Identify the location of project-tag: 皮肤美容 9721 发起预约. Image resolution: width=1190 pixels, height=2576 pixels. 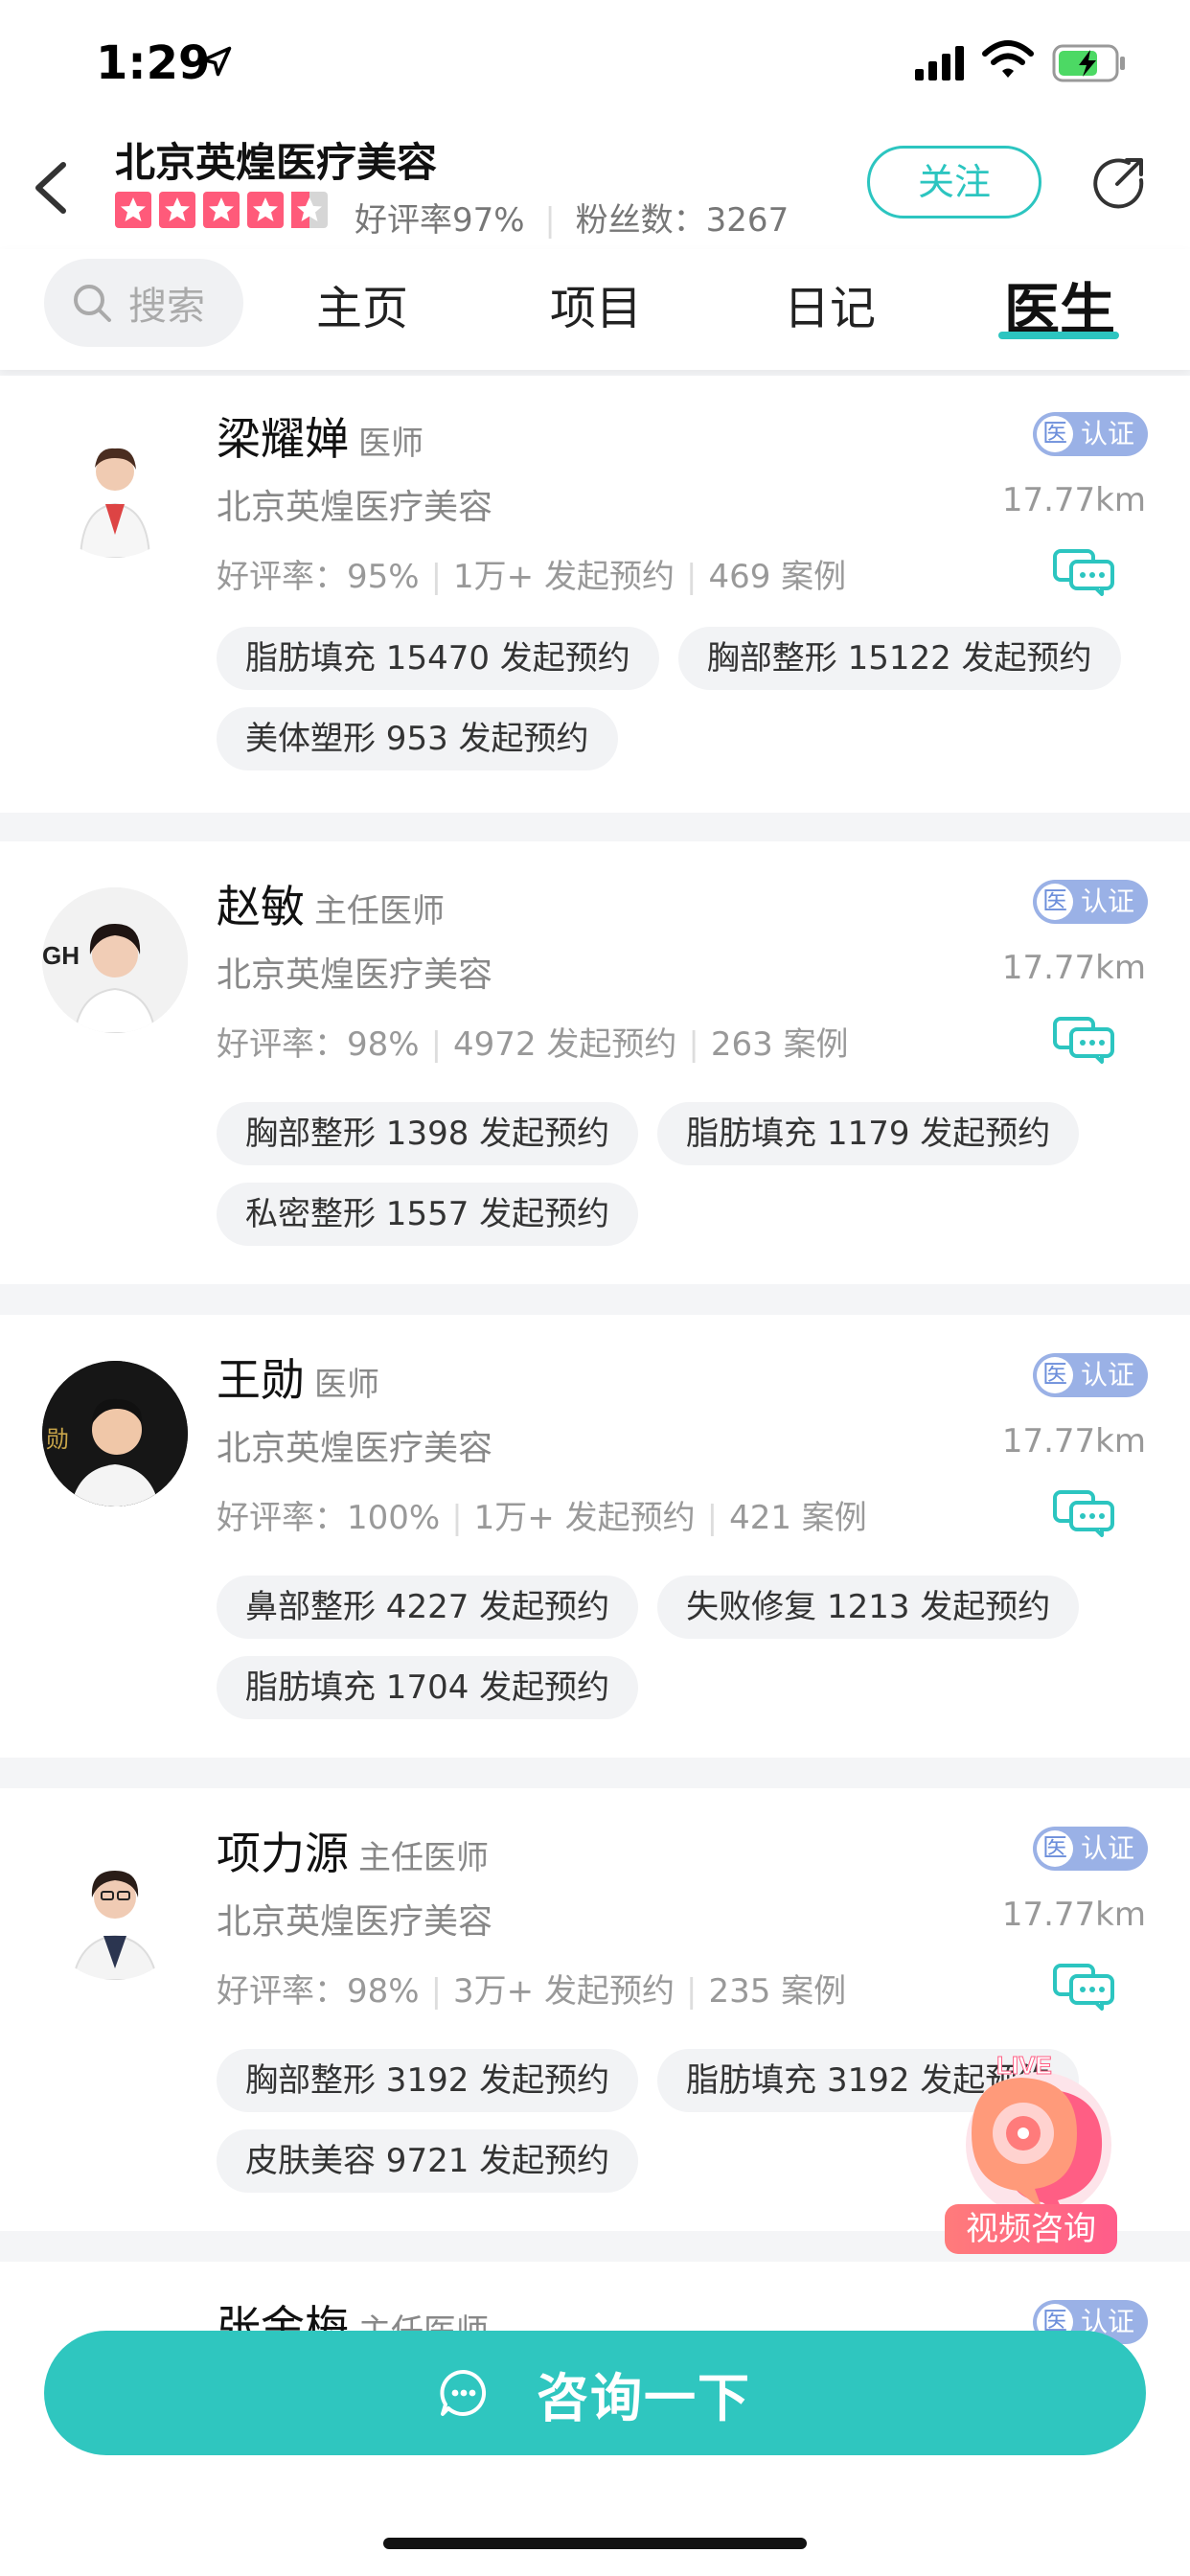
(428, 2161).